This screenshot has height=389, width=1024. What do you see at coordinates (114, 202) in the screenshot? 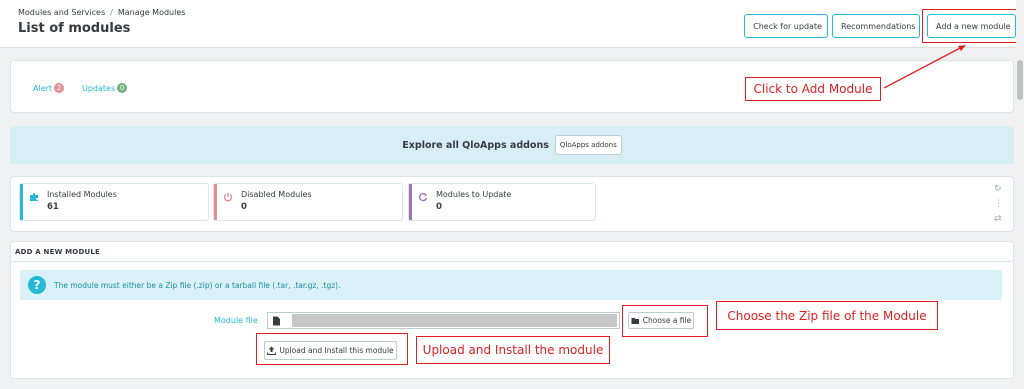
I see `kpi-installed-modules: Installed Modules 61` at bounding box center [114, 202].